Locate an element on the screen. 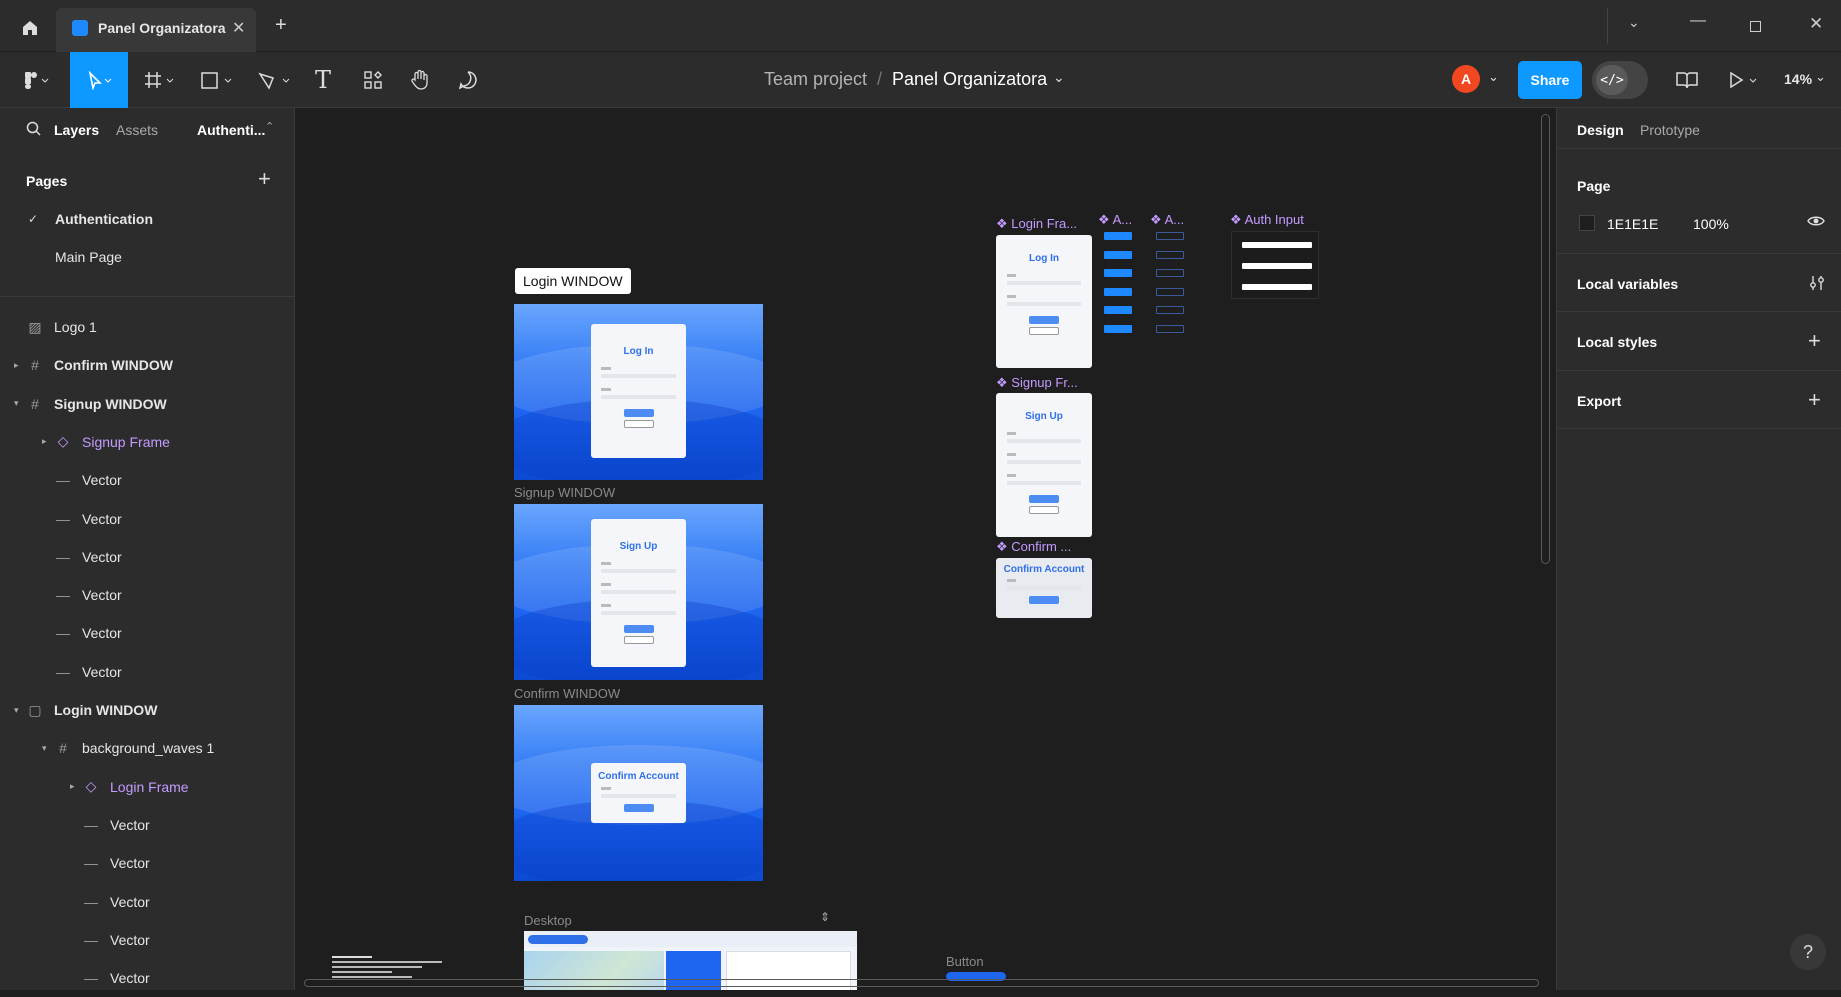 Image resolution: width=1841 pixels, height=997 pixels. file-name-title: Panel Organizatora is located at coordinates (969, 79).